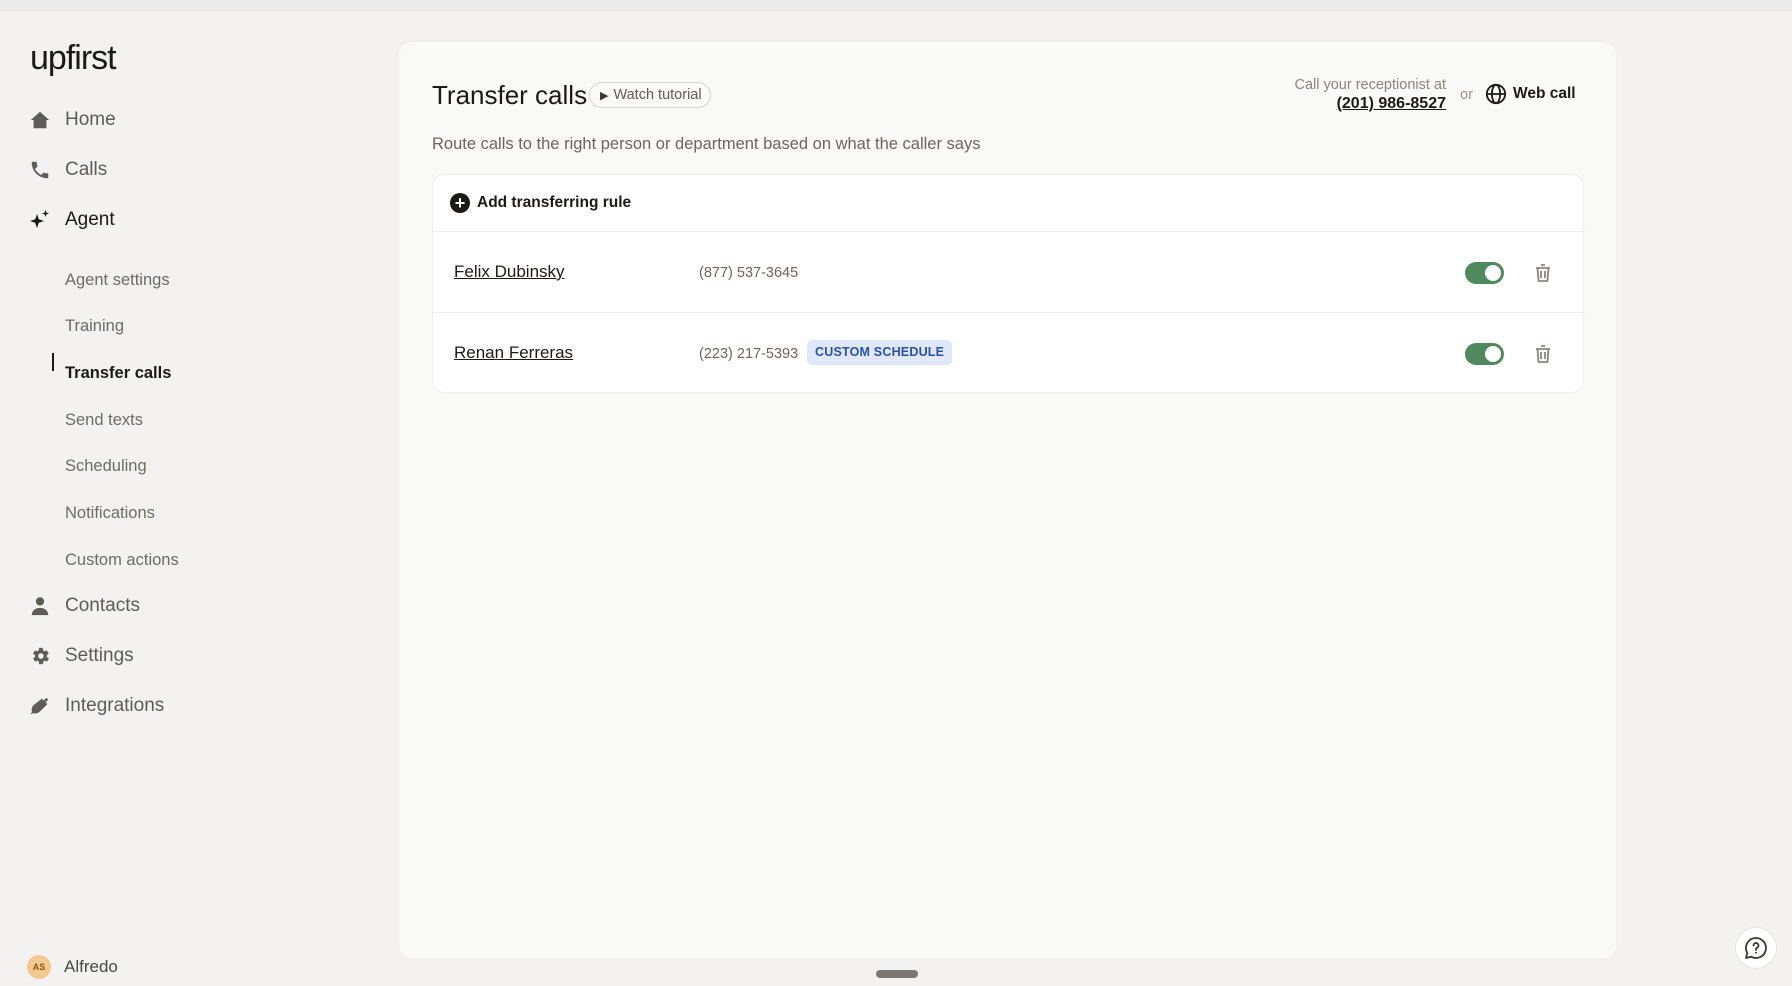 This screenshot has width=1792, height=986. I want to click on resize-handle, so click(897, 974).